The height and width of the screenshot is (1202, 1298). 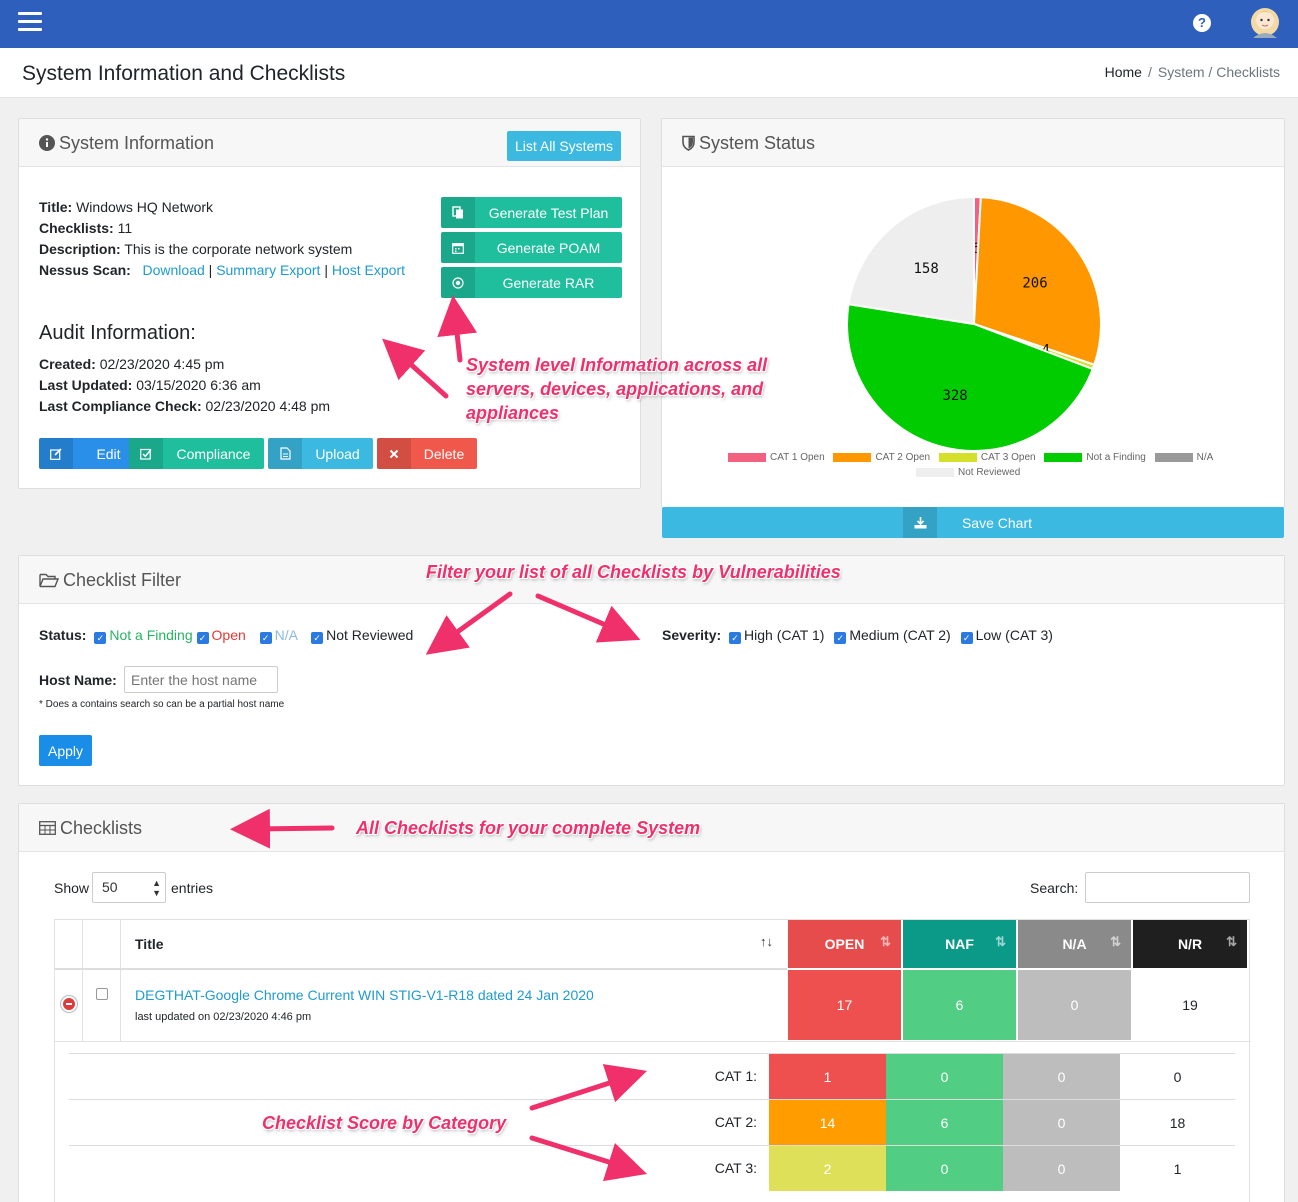 I want to click on system-status-header: System Status, so click(x=973, y=143).